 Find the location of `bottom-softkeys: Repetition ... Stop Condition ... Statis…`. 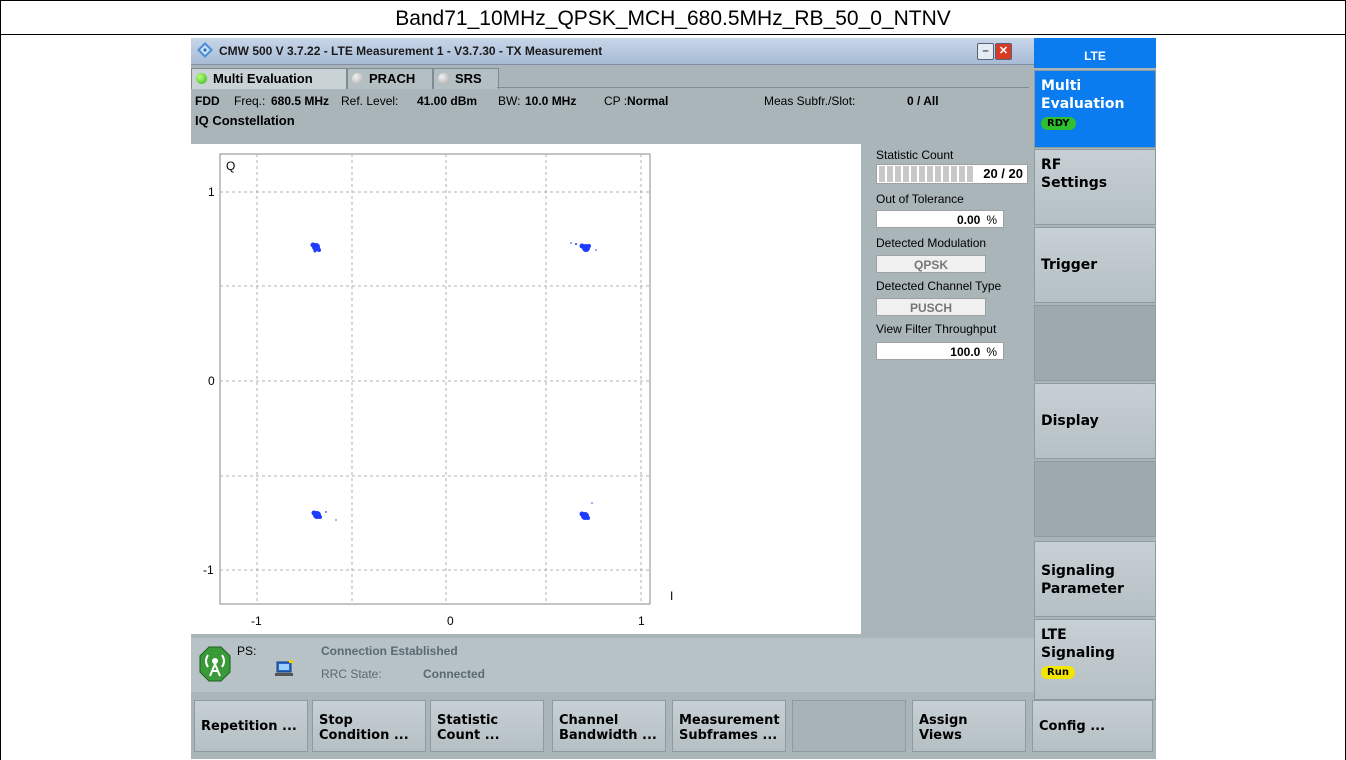

bottom-softkeys: Repetition ... Stop Condition ... Statis… is located at coordinates (673, 729).